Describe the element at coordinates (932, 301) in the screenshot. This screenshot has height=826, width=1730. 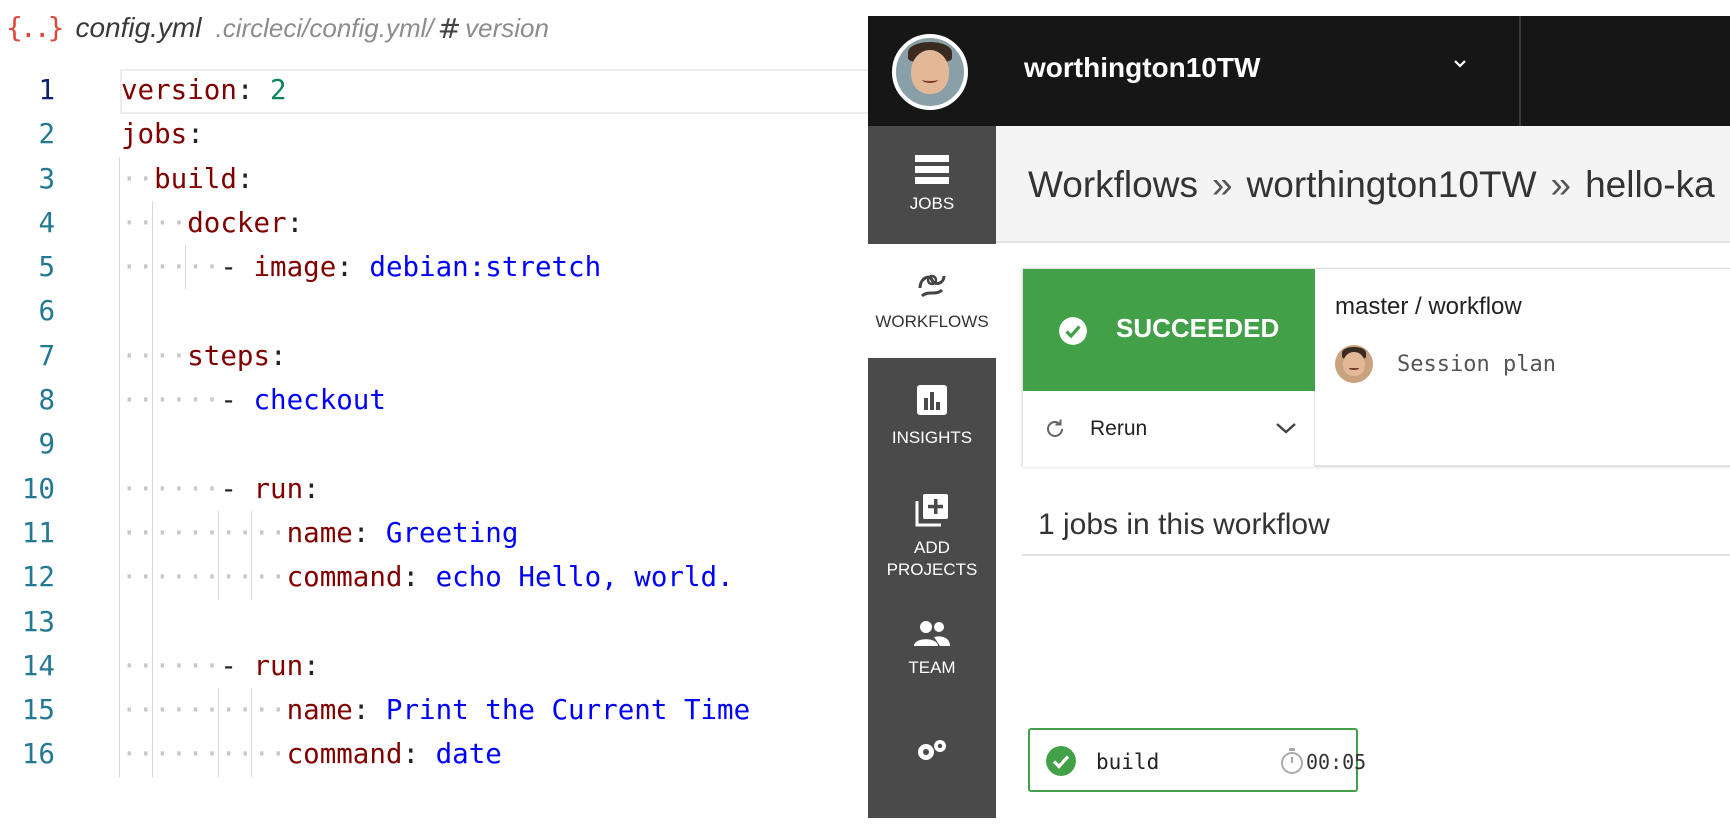
I see `sidebar-item-workflows: WORKFLOWS` at that location.